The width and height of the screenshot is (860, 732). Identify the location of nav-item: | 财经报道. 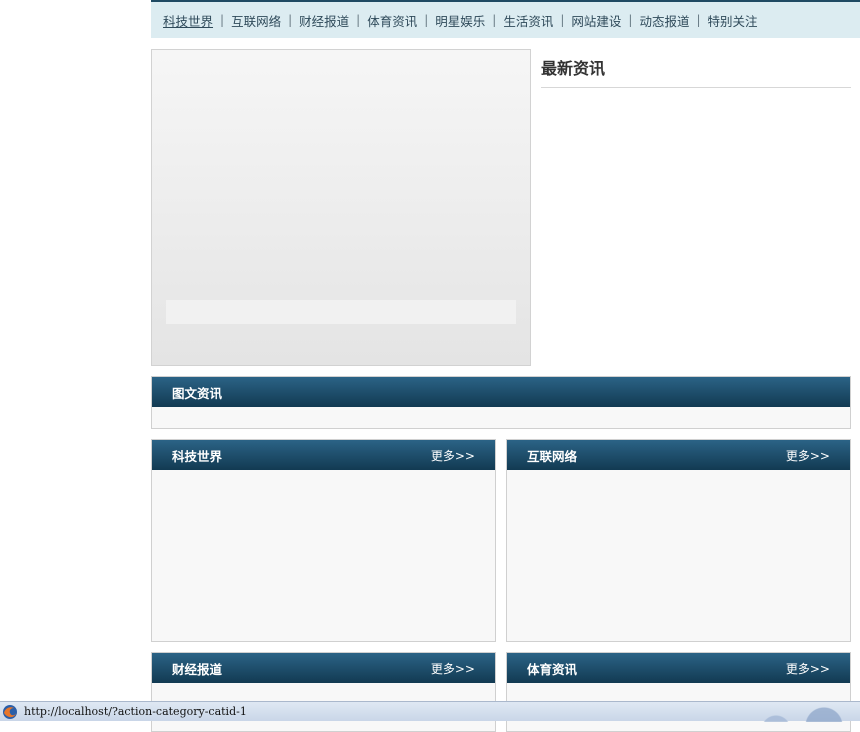
(315, 20).